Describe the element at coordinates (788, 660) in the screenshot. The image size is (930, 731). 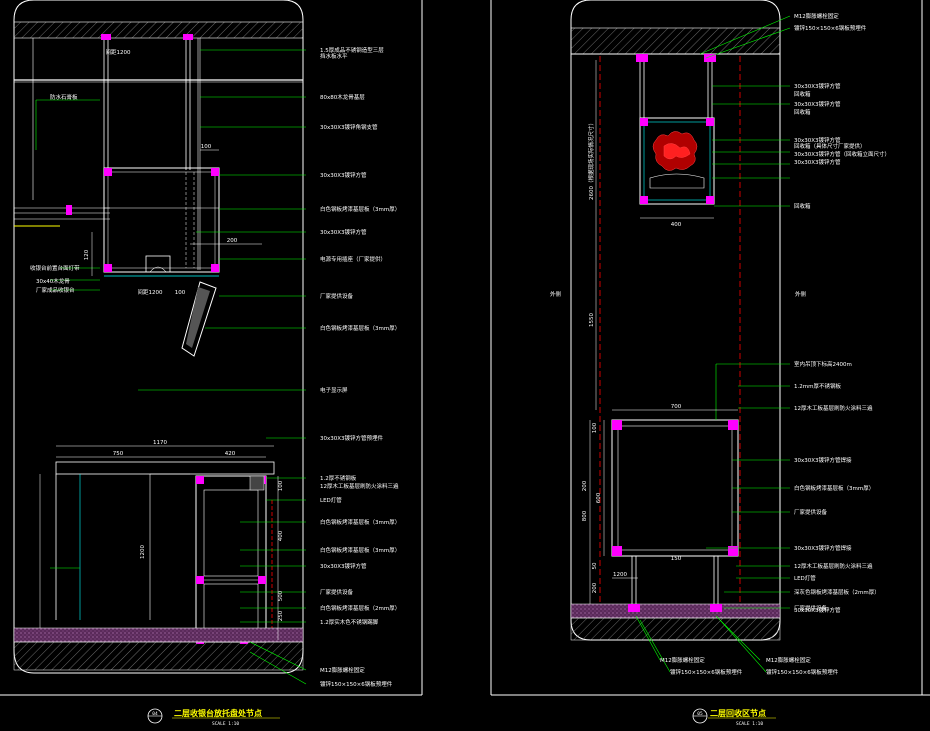
I see `detail-b-bottom-label: M12膨胀螺栓固定` at that location.